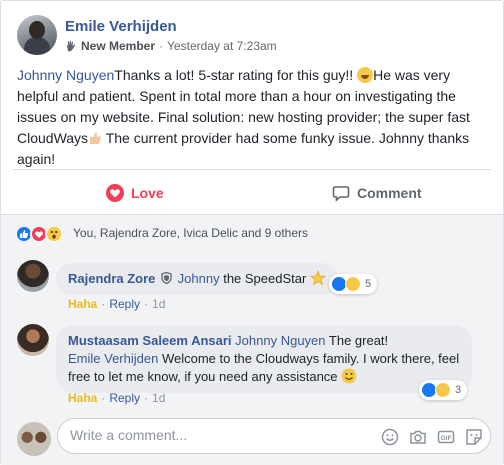  I want to click on thumbs-up-emoji-icon, so click(95, 138).